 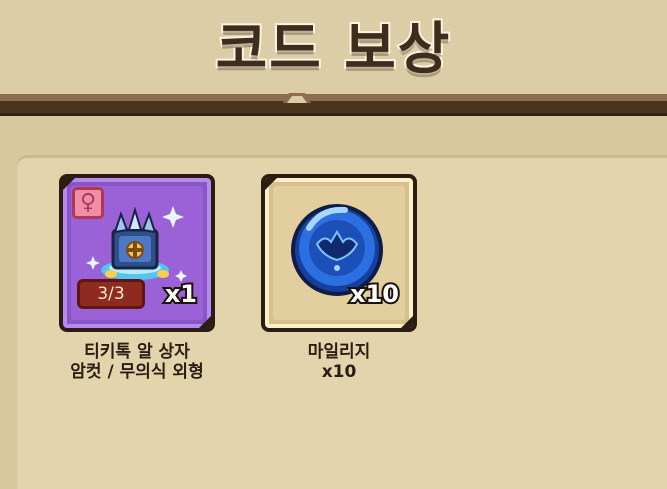 I want to click on reward-name: 티키톡 알 상자 암컷 / 무의식 외형, so click(x=137, y=362).